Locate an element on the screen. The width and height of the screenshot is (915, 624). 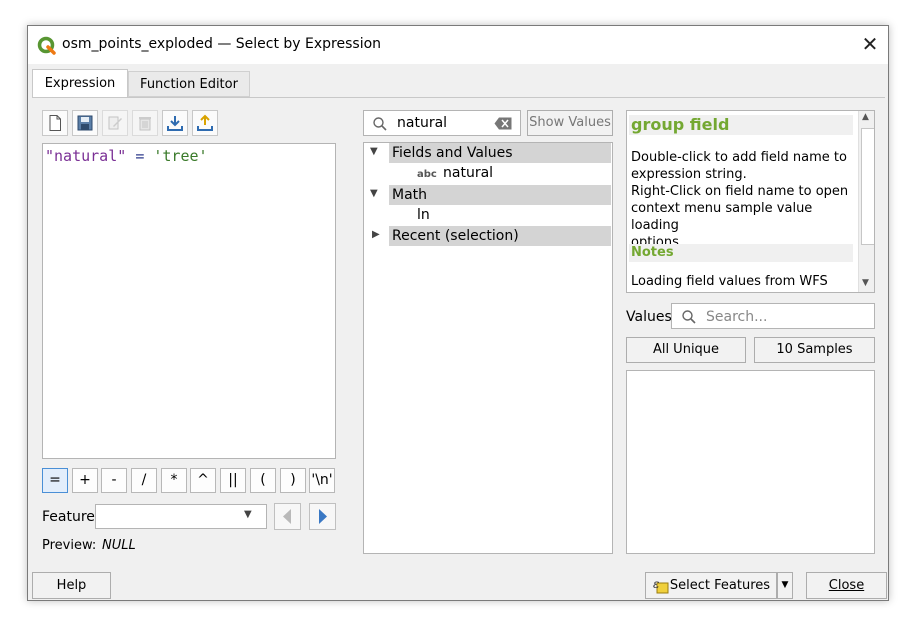
svg-text: ε is located at coordinates (656, 584).